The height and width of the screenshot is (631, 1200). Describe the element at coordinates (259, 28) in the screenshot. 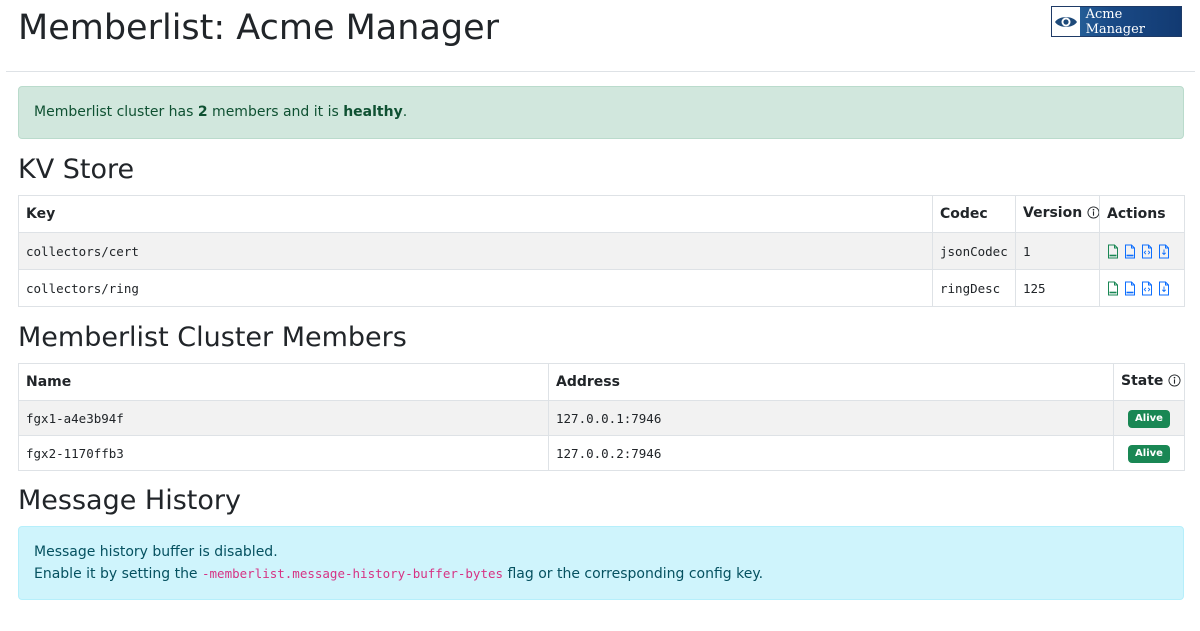

I see `page-title: Memberlist: Acme Manager` at that location.